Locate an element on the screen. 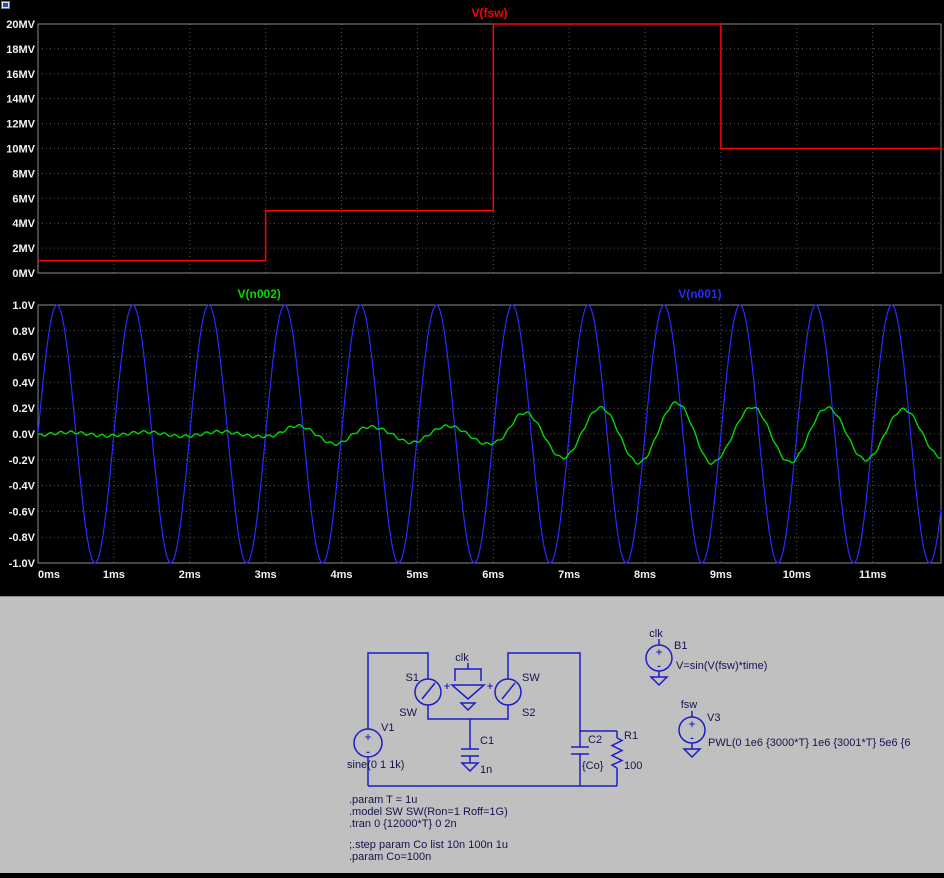 The width and height of the screenshot is (944, 878). switch-control-network: + + is located at coordinates (468, 687).